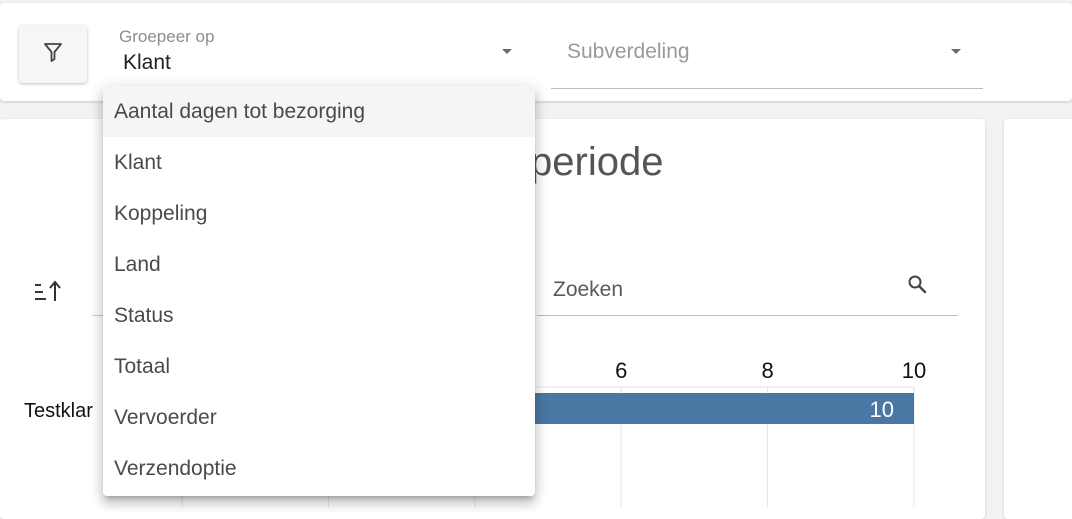 The image size is (1072, 519). I want to click on dropdown-option: Verzendoptie, so click(319, 468).